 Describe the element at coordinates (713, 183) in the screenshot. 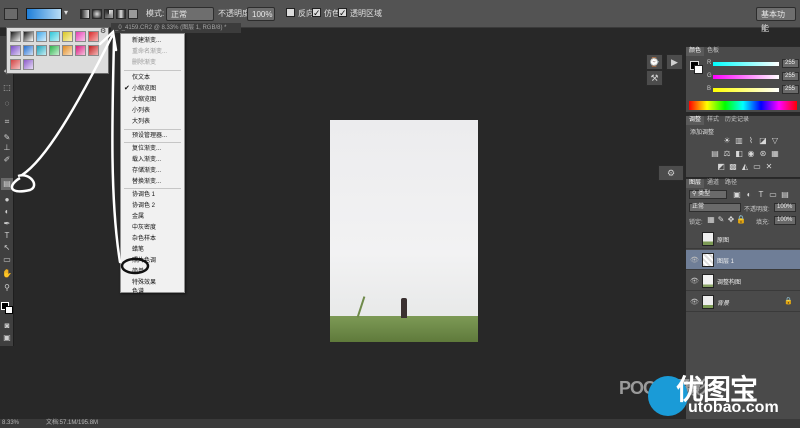

I see `tab-channels: 通道` at that location.